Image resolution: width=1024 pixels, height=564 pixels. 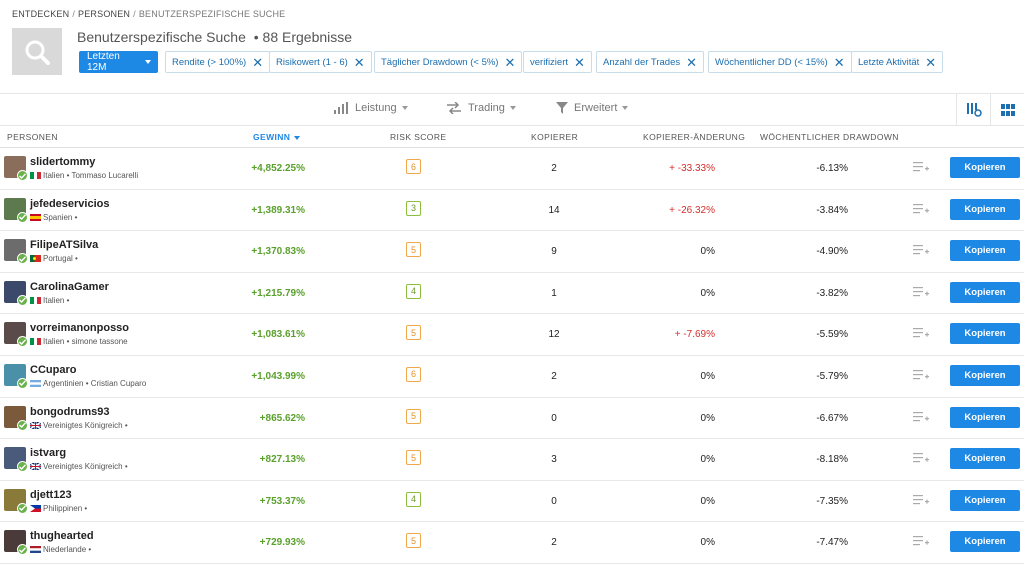 What do you see at coordinates (70, 204) in the screenshot?
I see `username: jefedeservicios` at bounding box center [70, 204].